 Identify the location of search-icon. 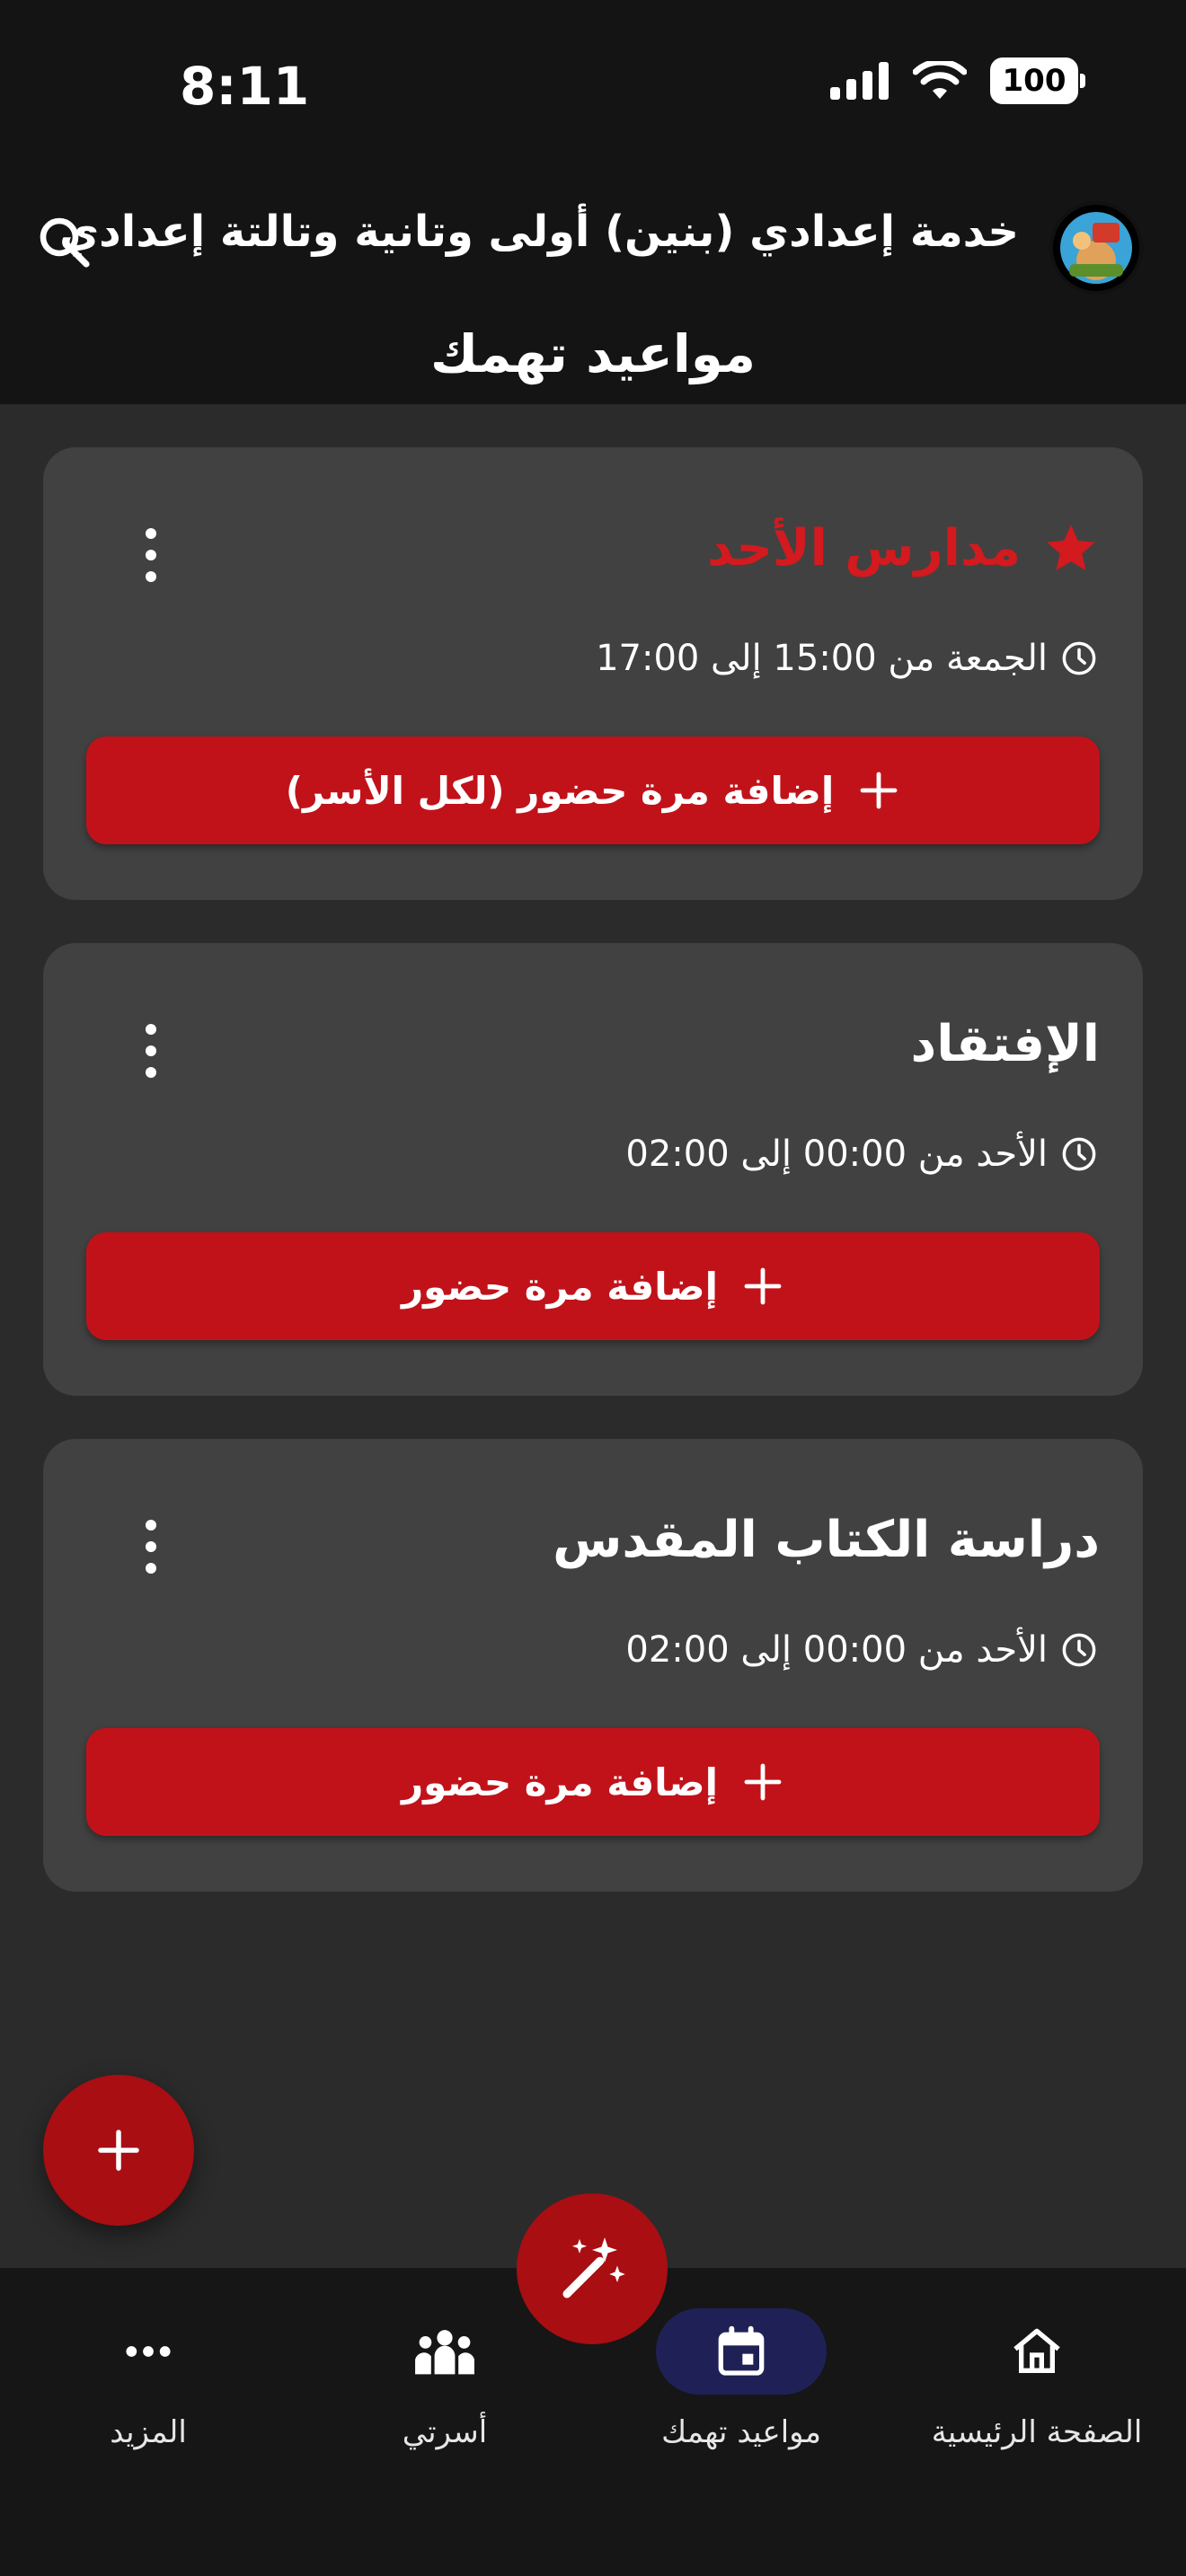
(65, 242).